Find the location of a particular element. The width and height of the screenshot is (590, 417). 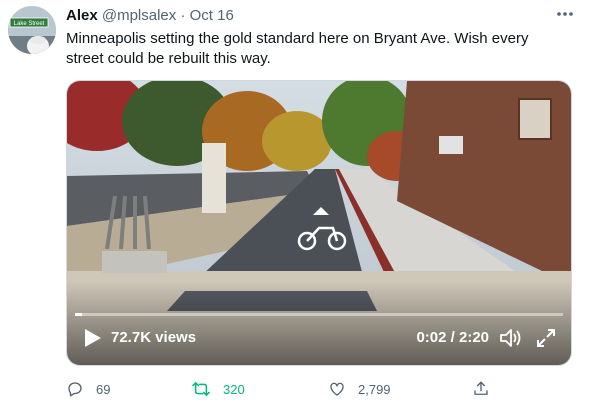

reply-count: 69 is located at coordinates (103, 389).